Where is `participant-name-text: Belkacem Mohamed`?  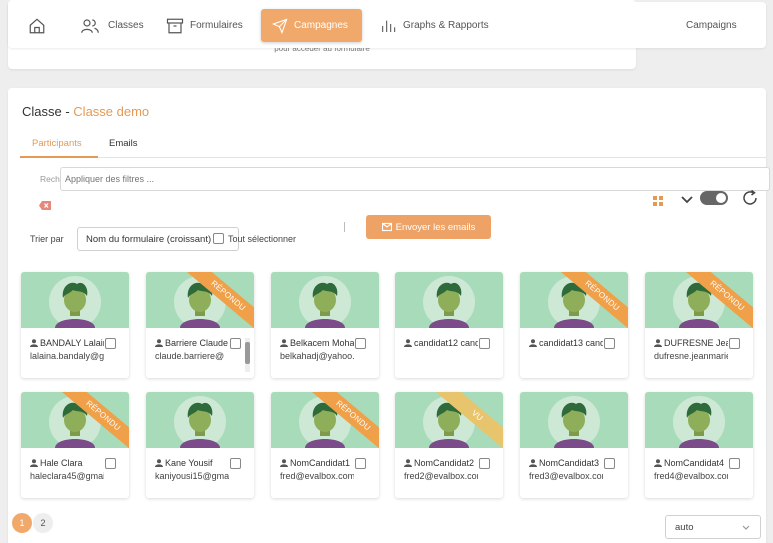 participant-name-text: Belkacem Mohamed is located at coordinates (322, 343).